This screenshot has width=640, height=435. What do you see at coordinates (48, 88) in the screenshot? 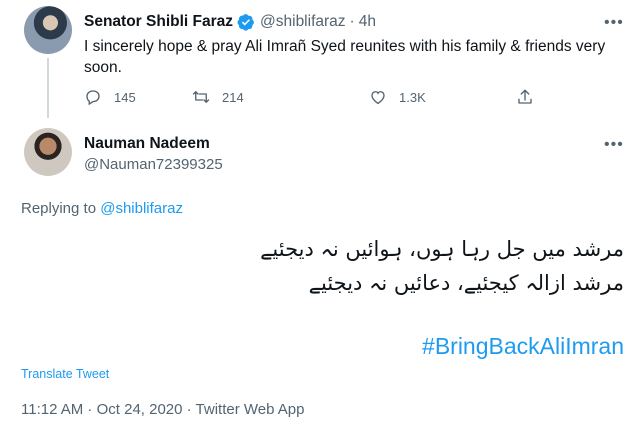
I see `thread-connector-line` at bounding box center [48, 88].